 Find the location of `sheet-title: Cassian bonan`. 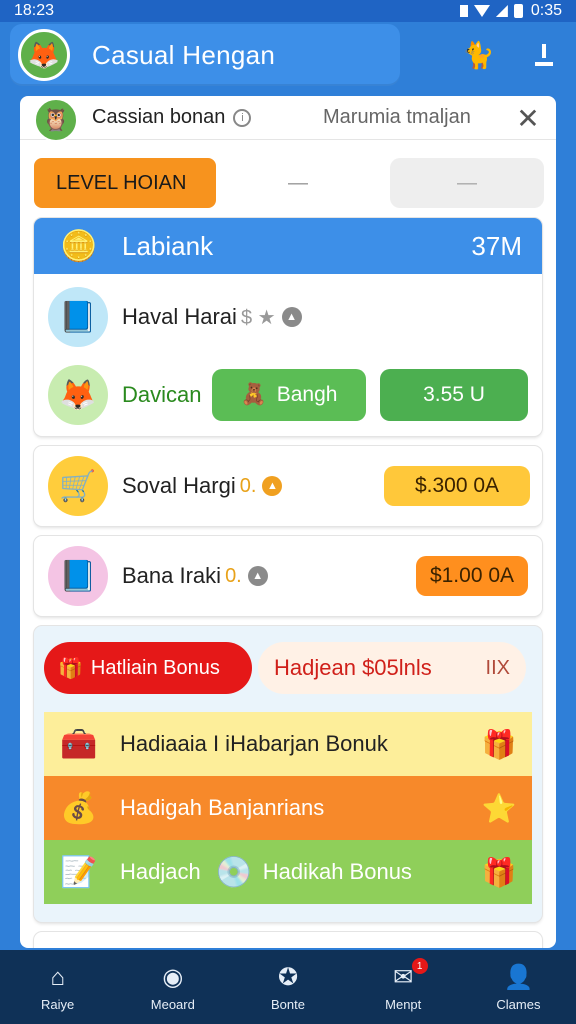

sheet-title: Cassian bonan is located at coordinates (159, 117).